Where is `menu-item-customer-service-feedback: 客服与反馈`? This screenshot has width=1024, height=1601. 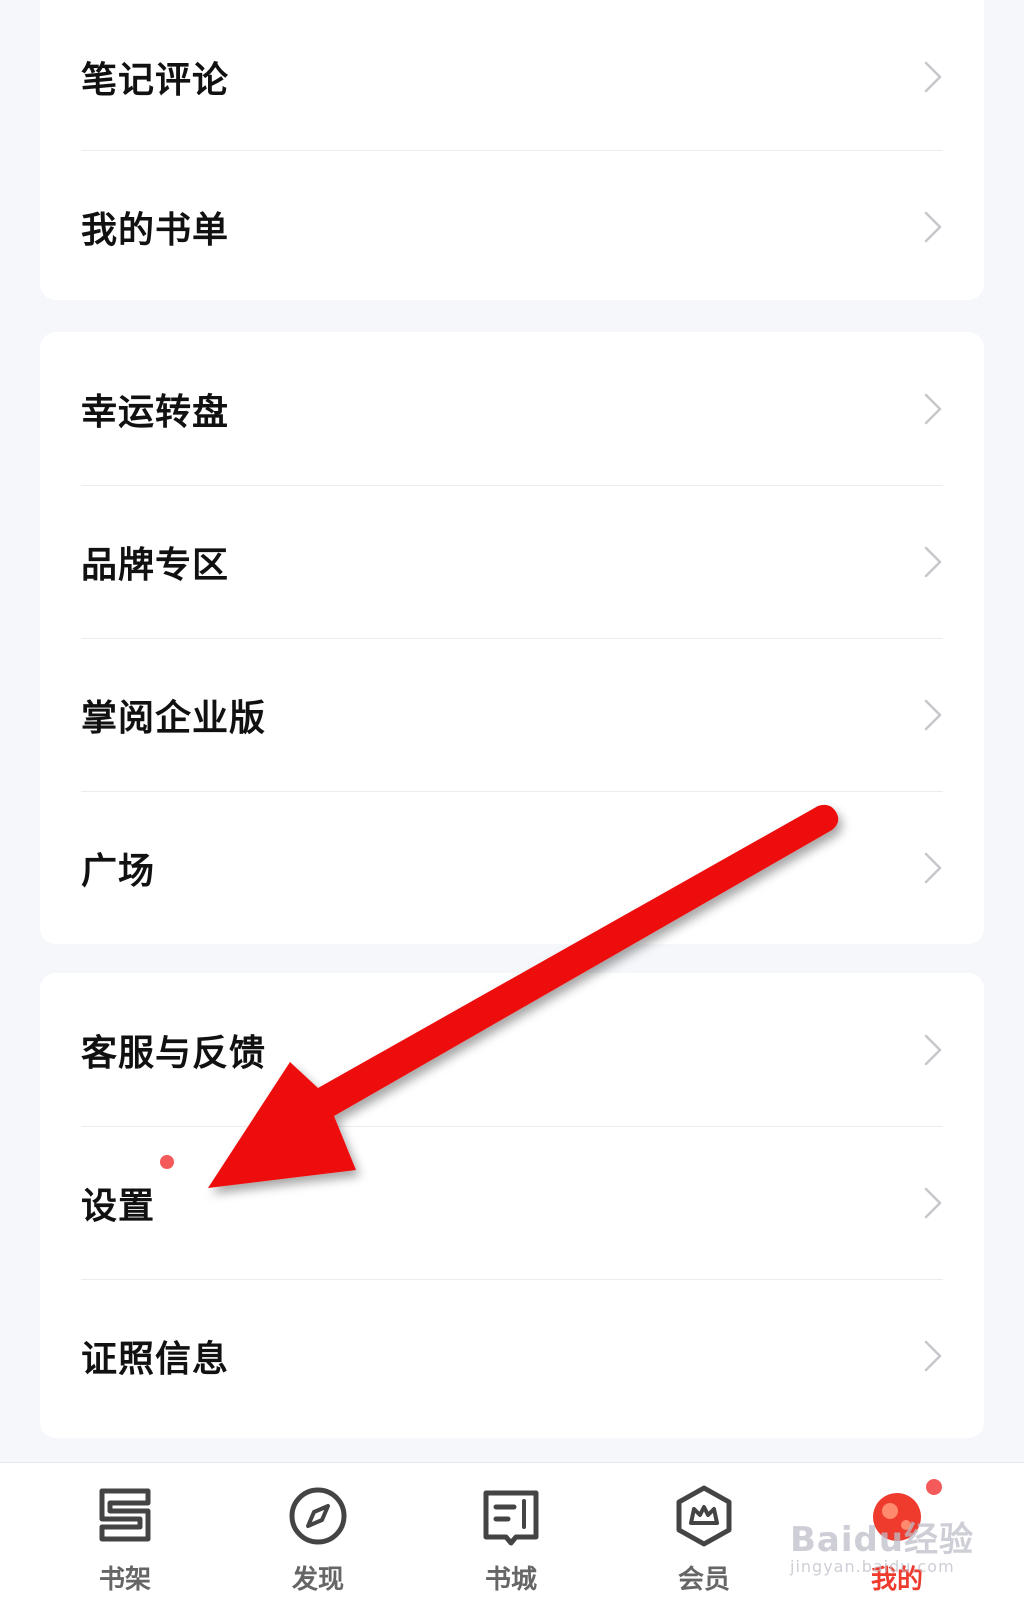
menu-item-customer-service-feedback: 客服与反馈 is located at coordinates (512, 1049).